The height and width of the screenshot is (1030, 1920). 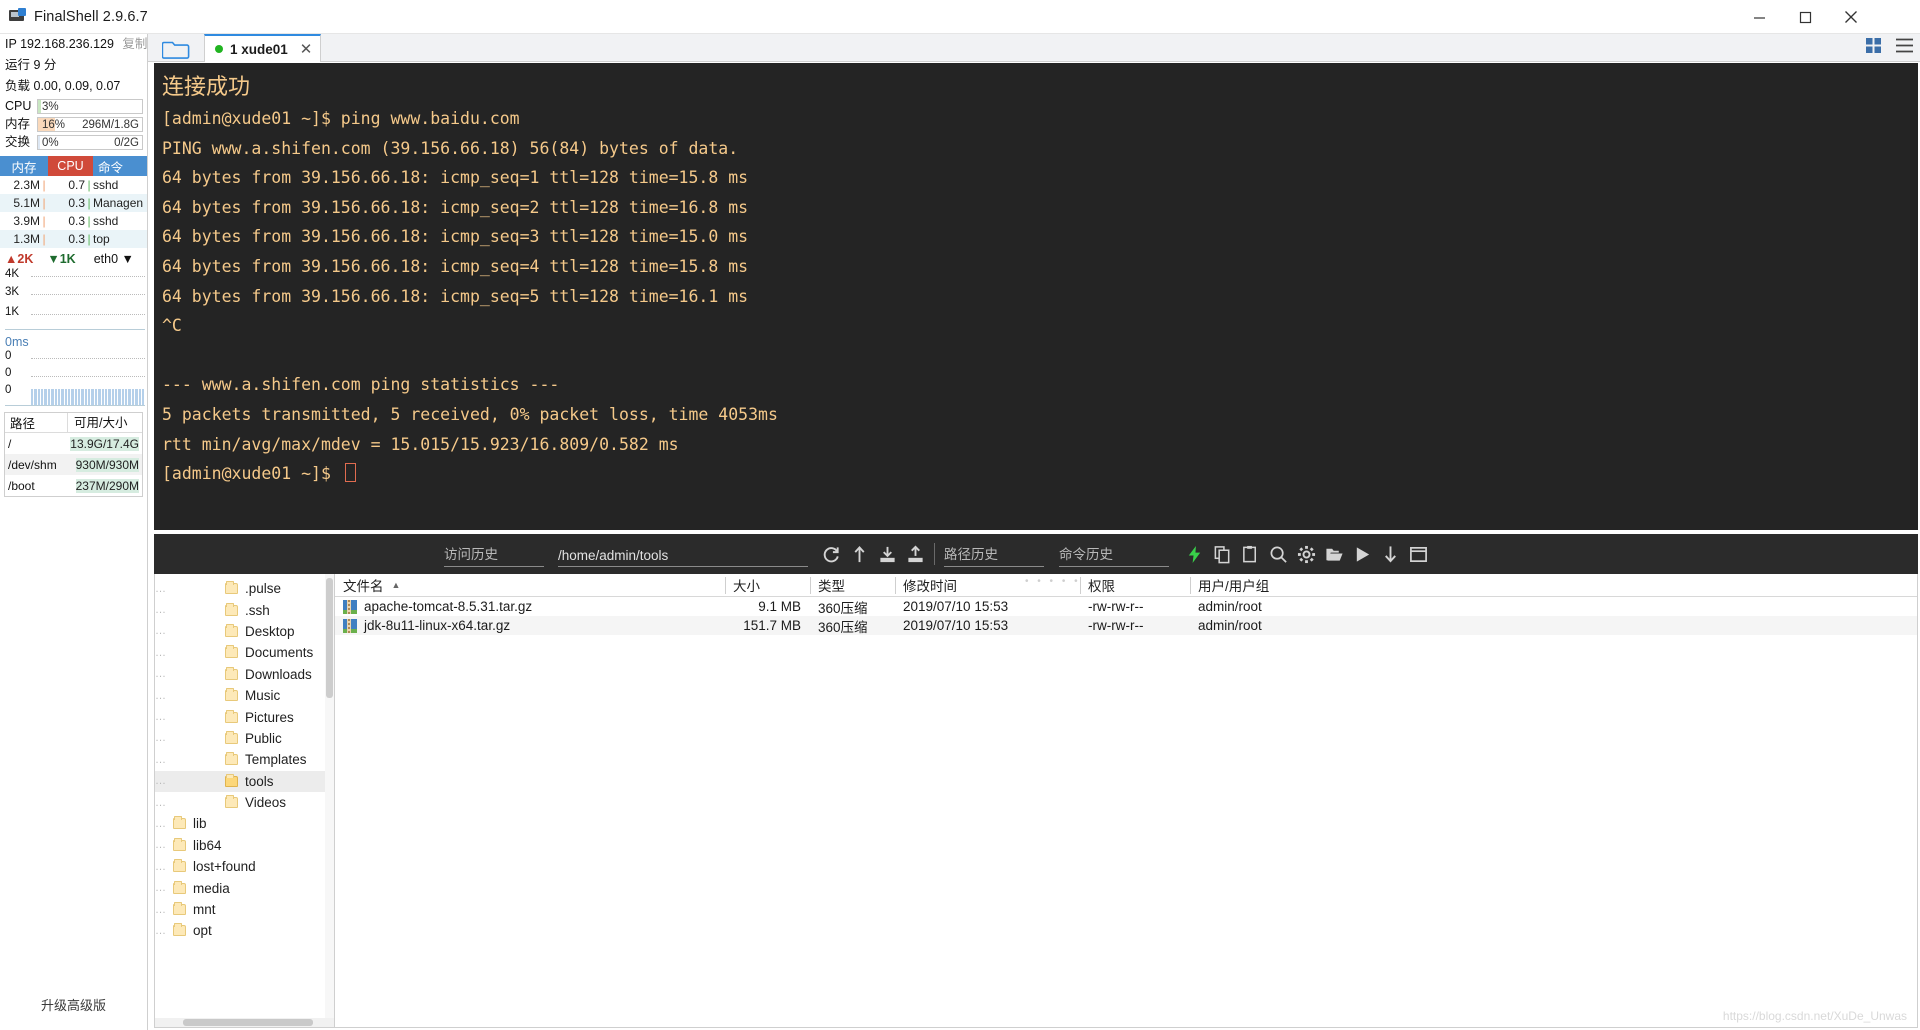 I want to click on tree-horizontal-scrollbar, so click(x=244, y=1022).